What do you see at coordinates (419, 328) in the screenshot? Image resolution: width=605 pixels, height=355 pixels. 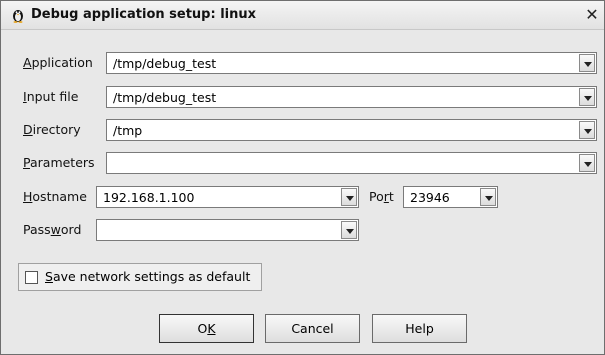 I see `help-button: Help` at bounding box center [419, 328].